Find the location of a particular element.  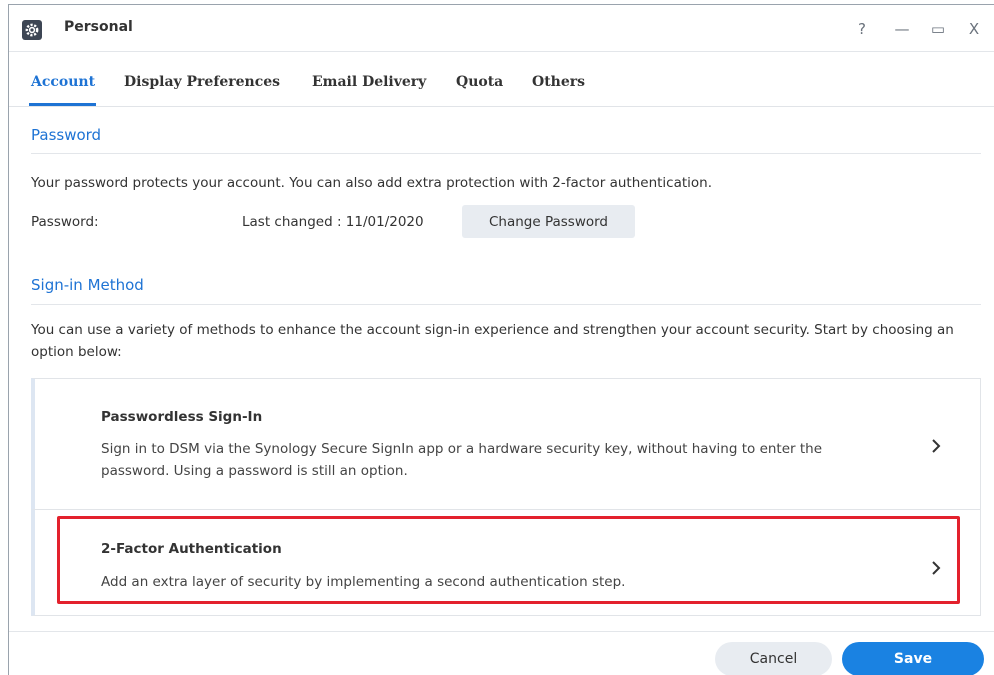

maximize-button: ▭ is located at coordinates (938, 29).